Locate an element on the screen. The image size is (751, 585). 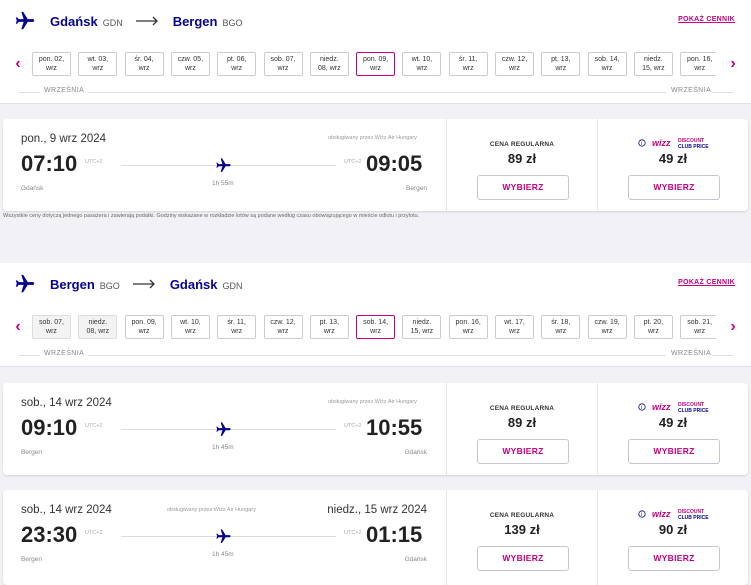
date-option: sob. 21, wrz is located at coordinates (698, 327).